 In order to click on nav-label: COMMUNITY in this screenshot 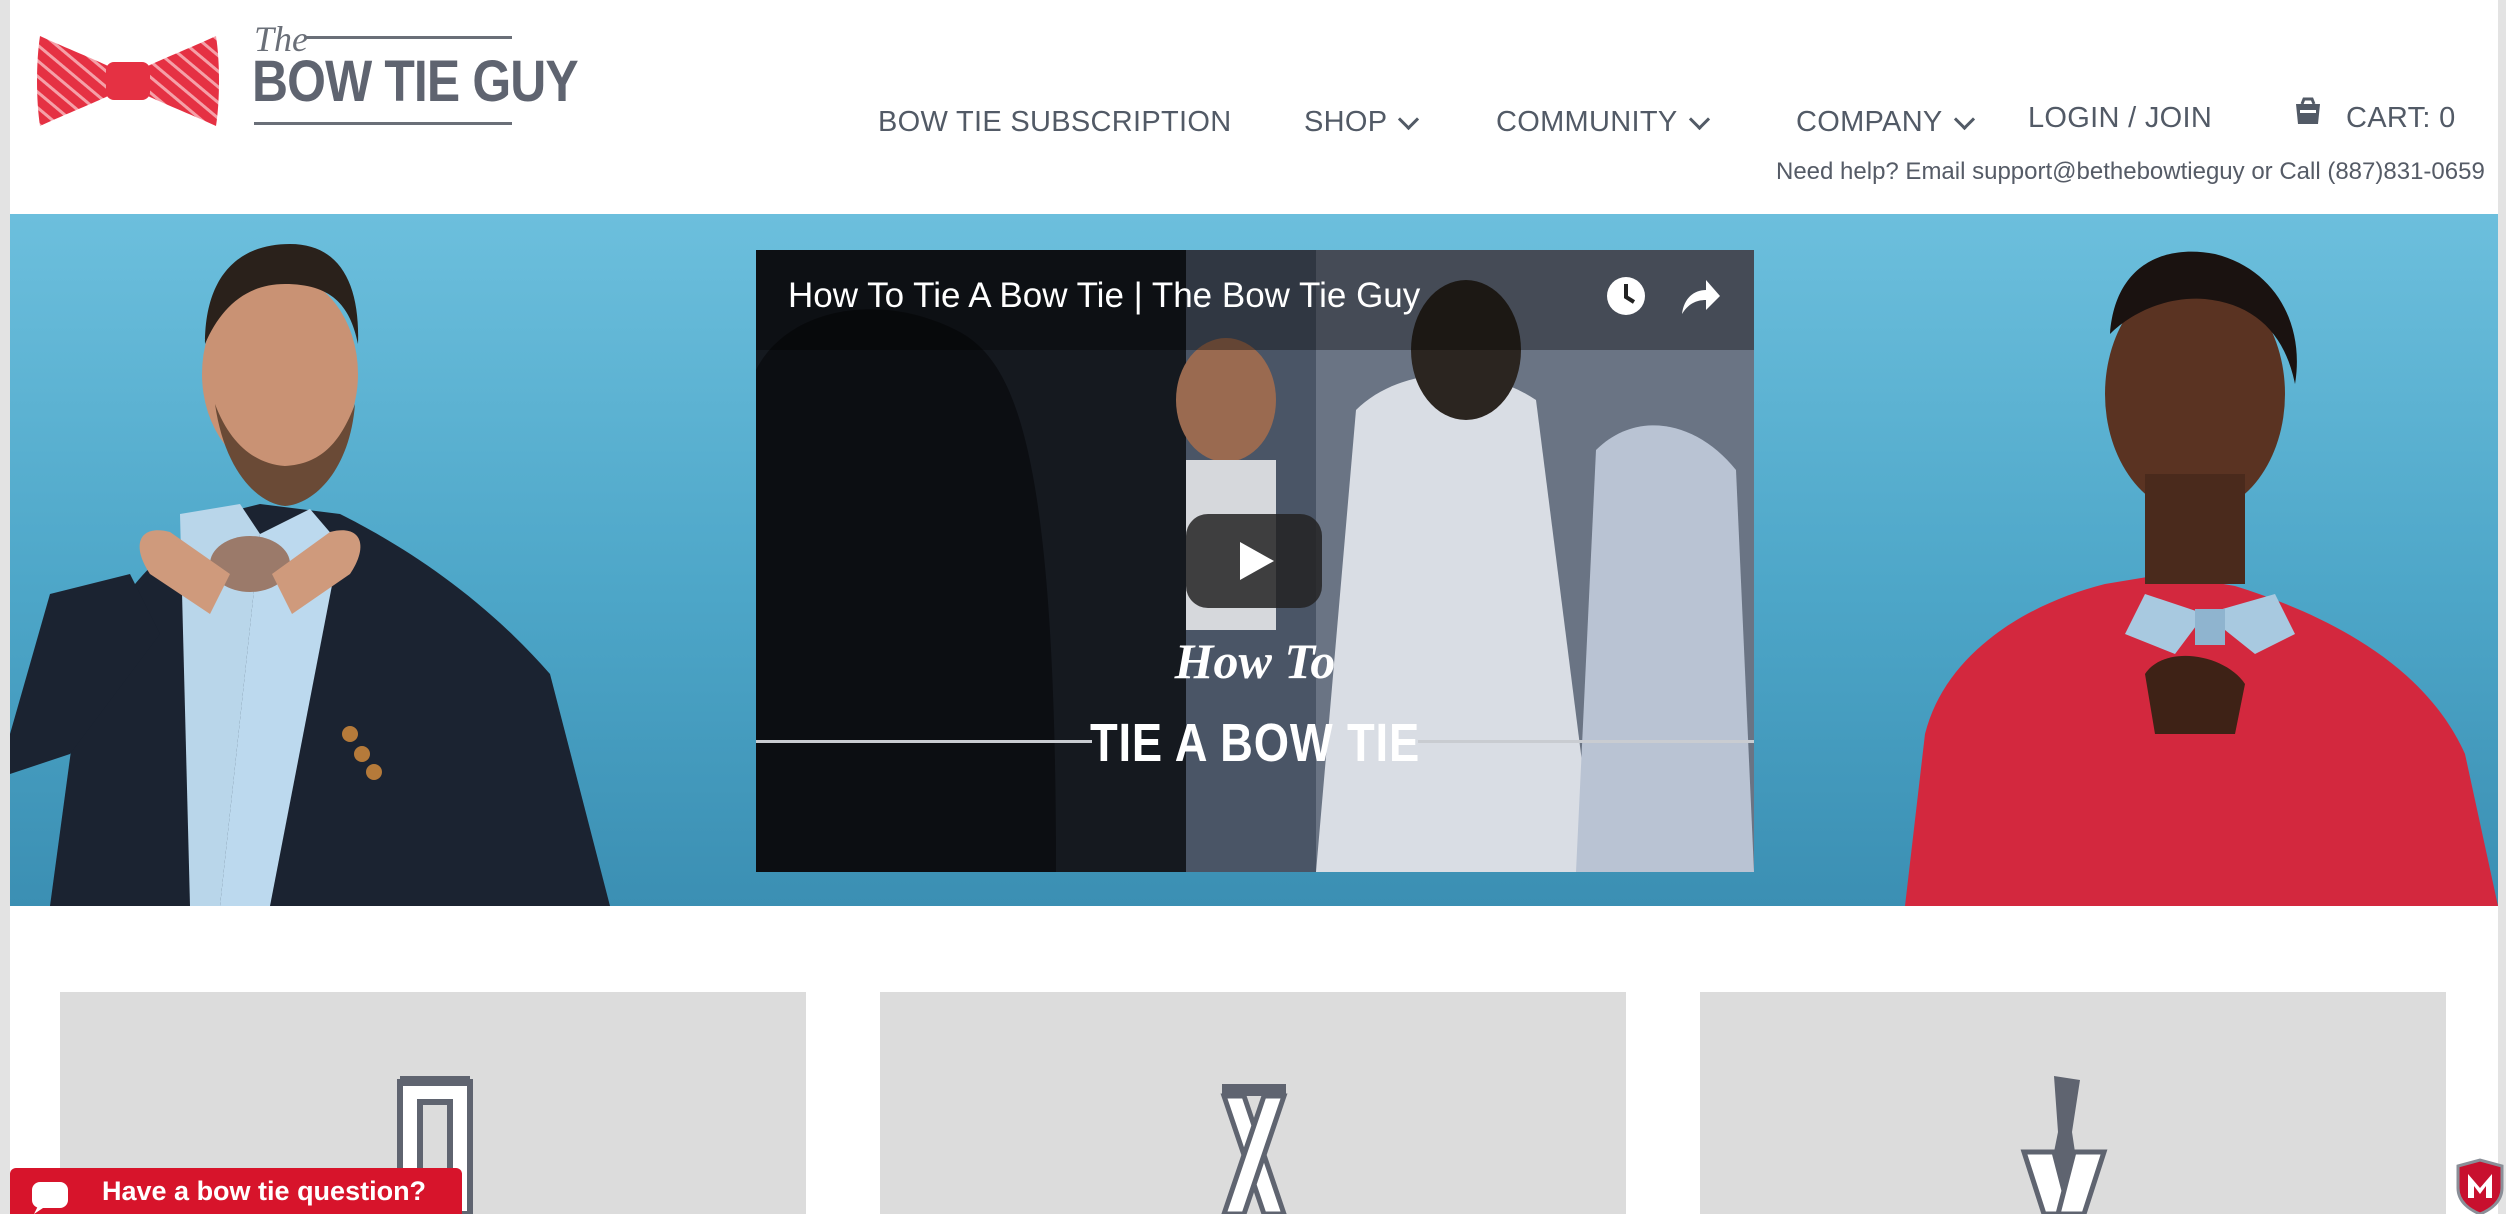, I will do `click(1587, 121)`.